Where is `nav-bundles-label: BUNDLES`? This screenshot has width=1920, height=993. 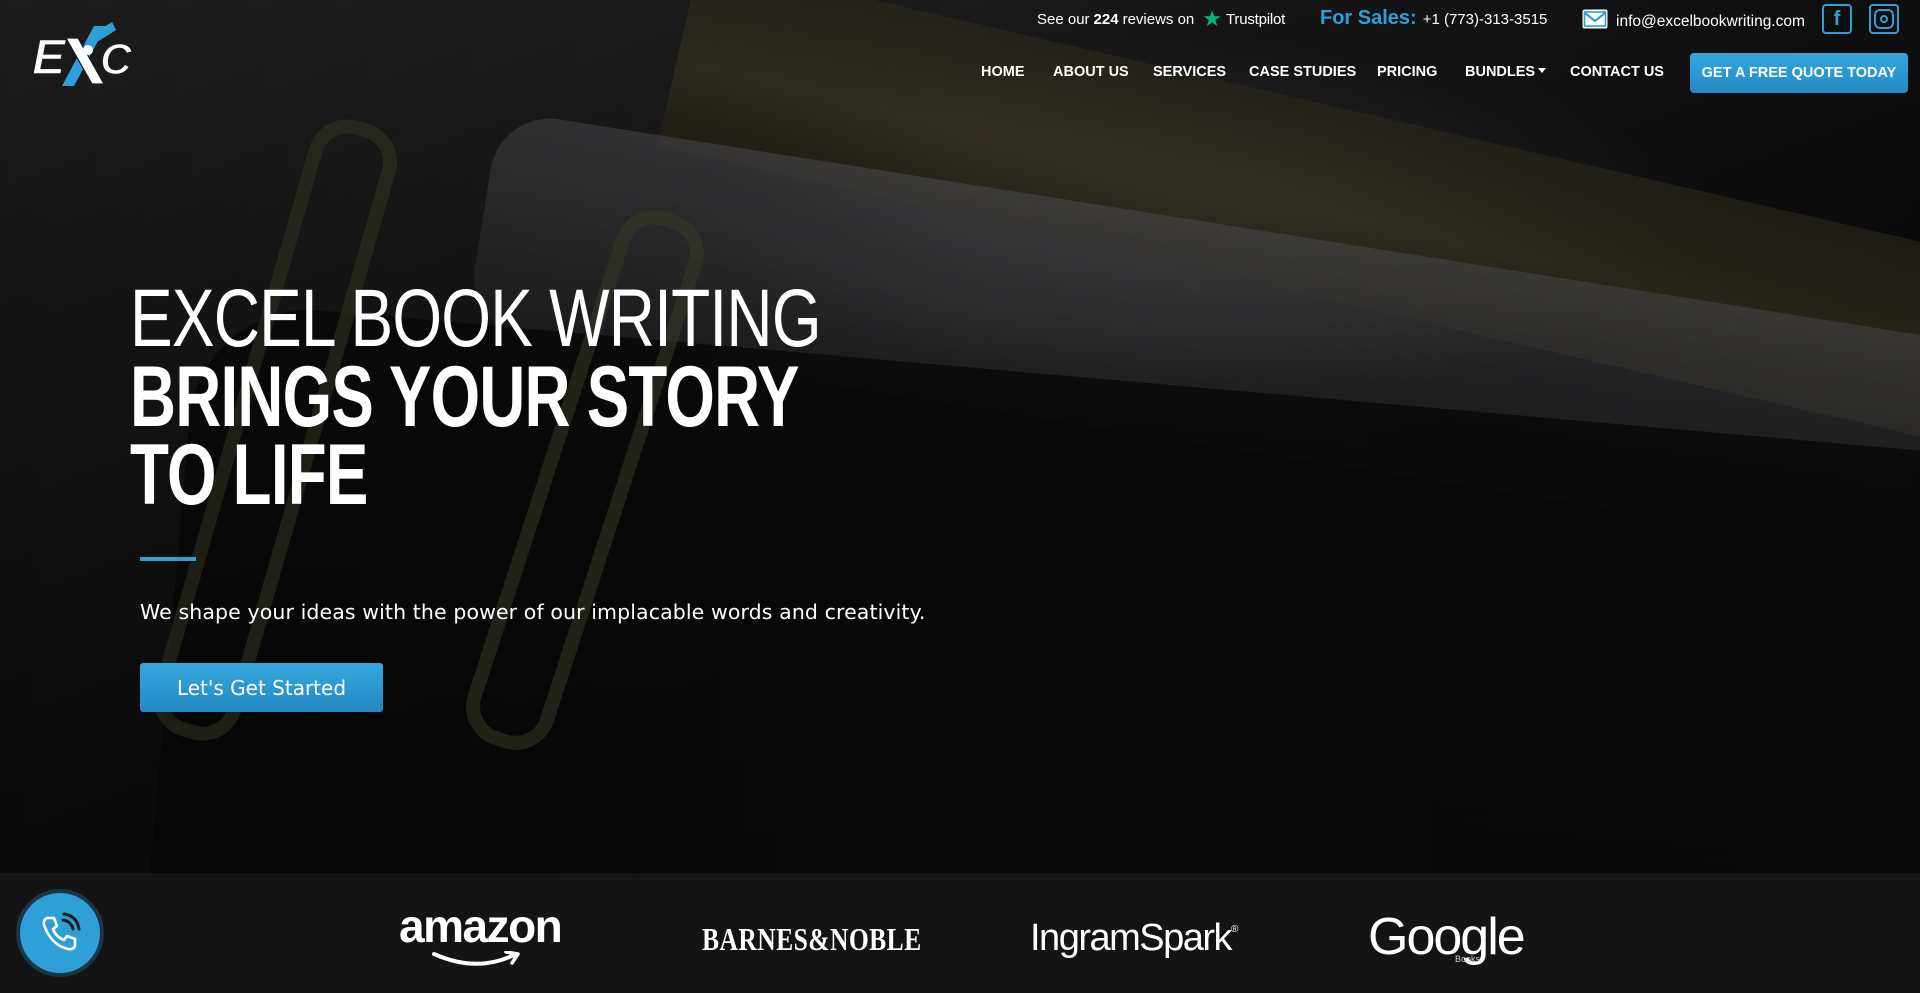
nav-bundles-label: BUNDLES is located at coordinates (1500, 72).